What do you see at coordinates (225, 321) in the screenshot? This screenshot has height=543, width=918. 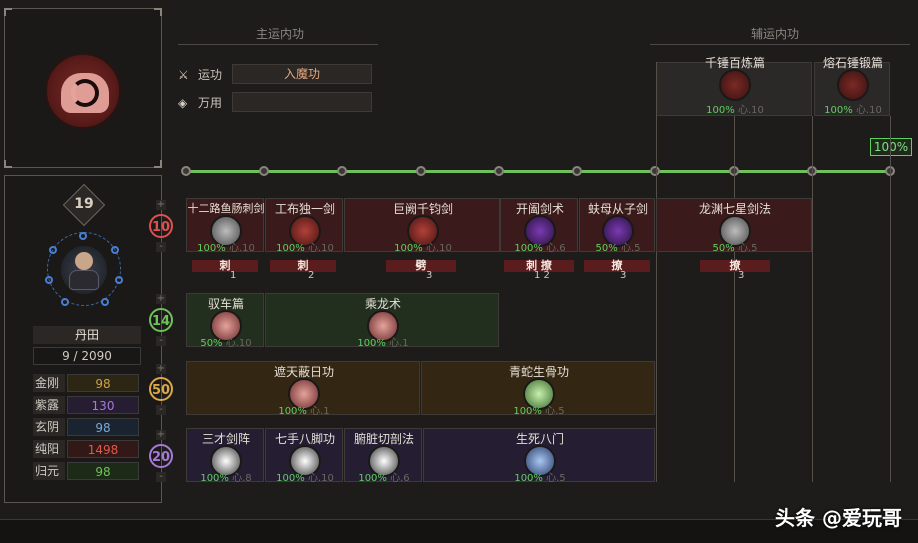 I see `skill-slot: 驭车篇 50% 心.10` at bounding box center [225, 321].